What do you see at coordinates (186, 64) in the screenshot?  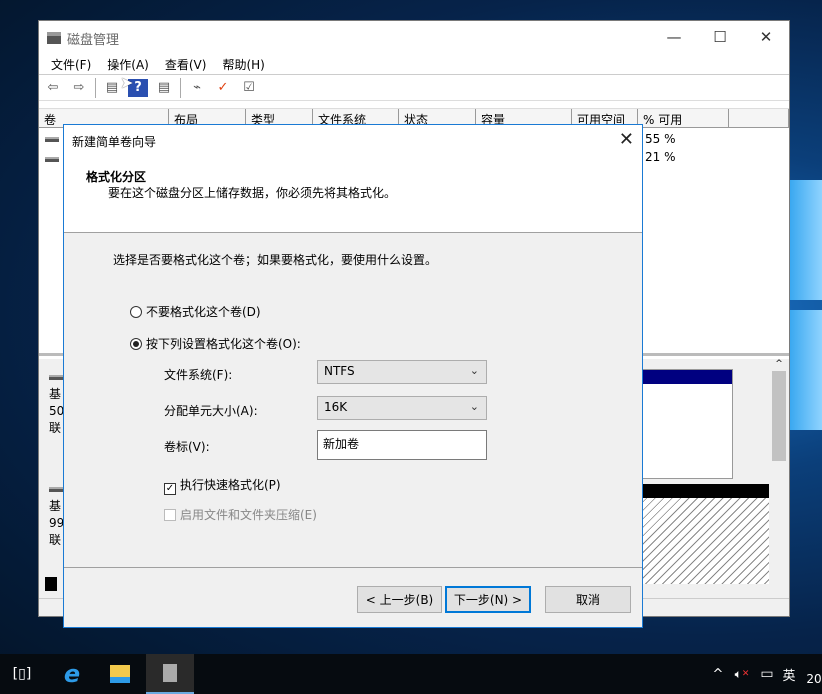 I see `menu-view: 查看(V)` at bounding box center [186, 64].